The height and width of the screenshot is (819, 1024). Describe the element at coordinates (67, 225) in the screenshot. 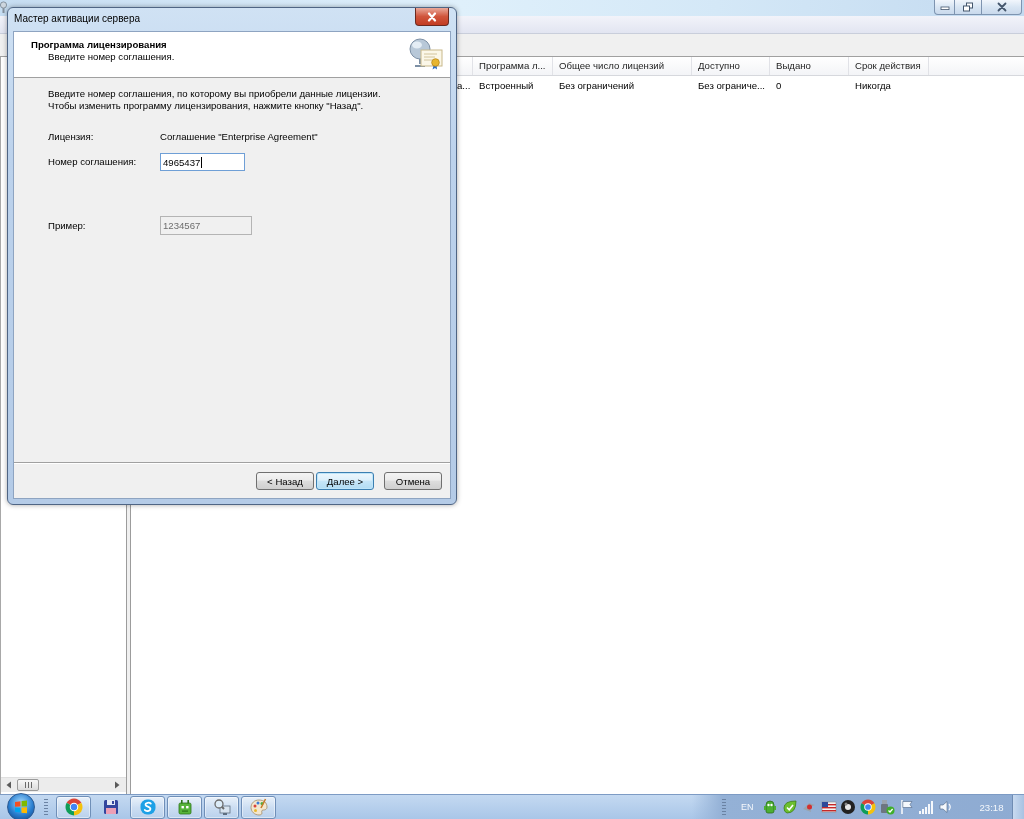

I see `field-label: Пример:` at that location.